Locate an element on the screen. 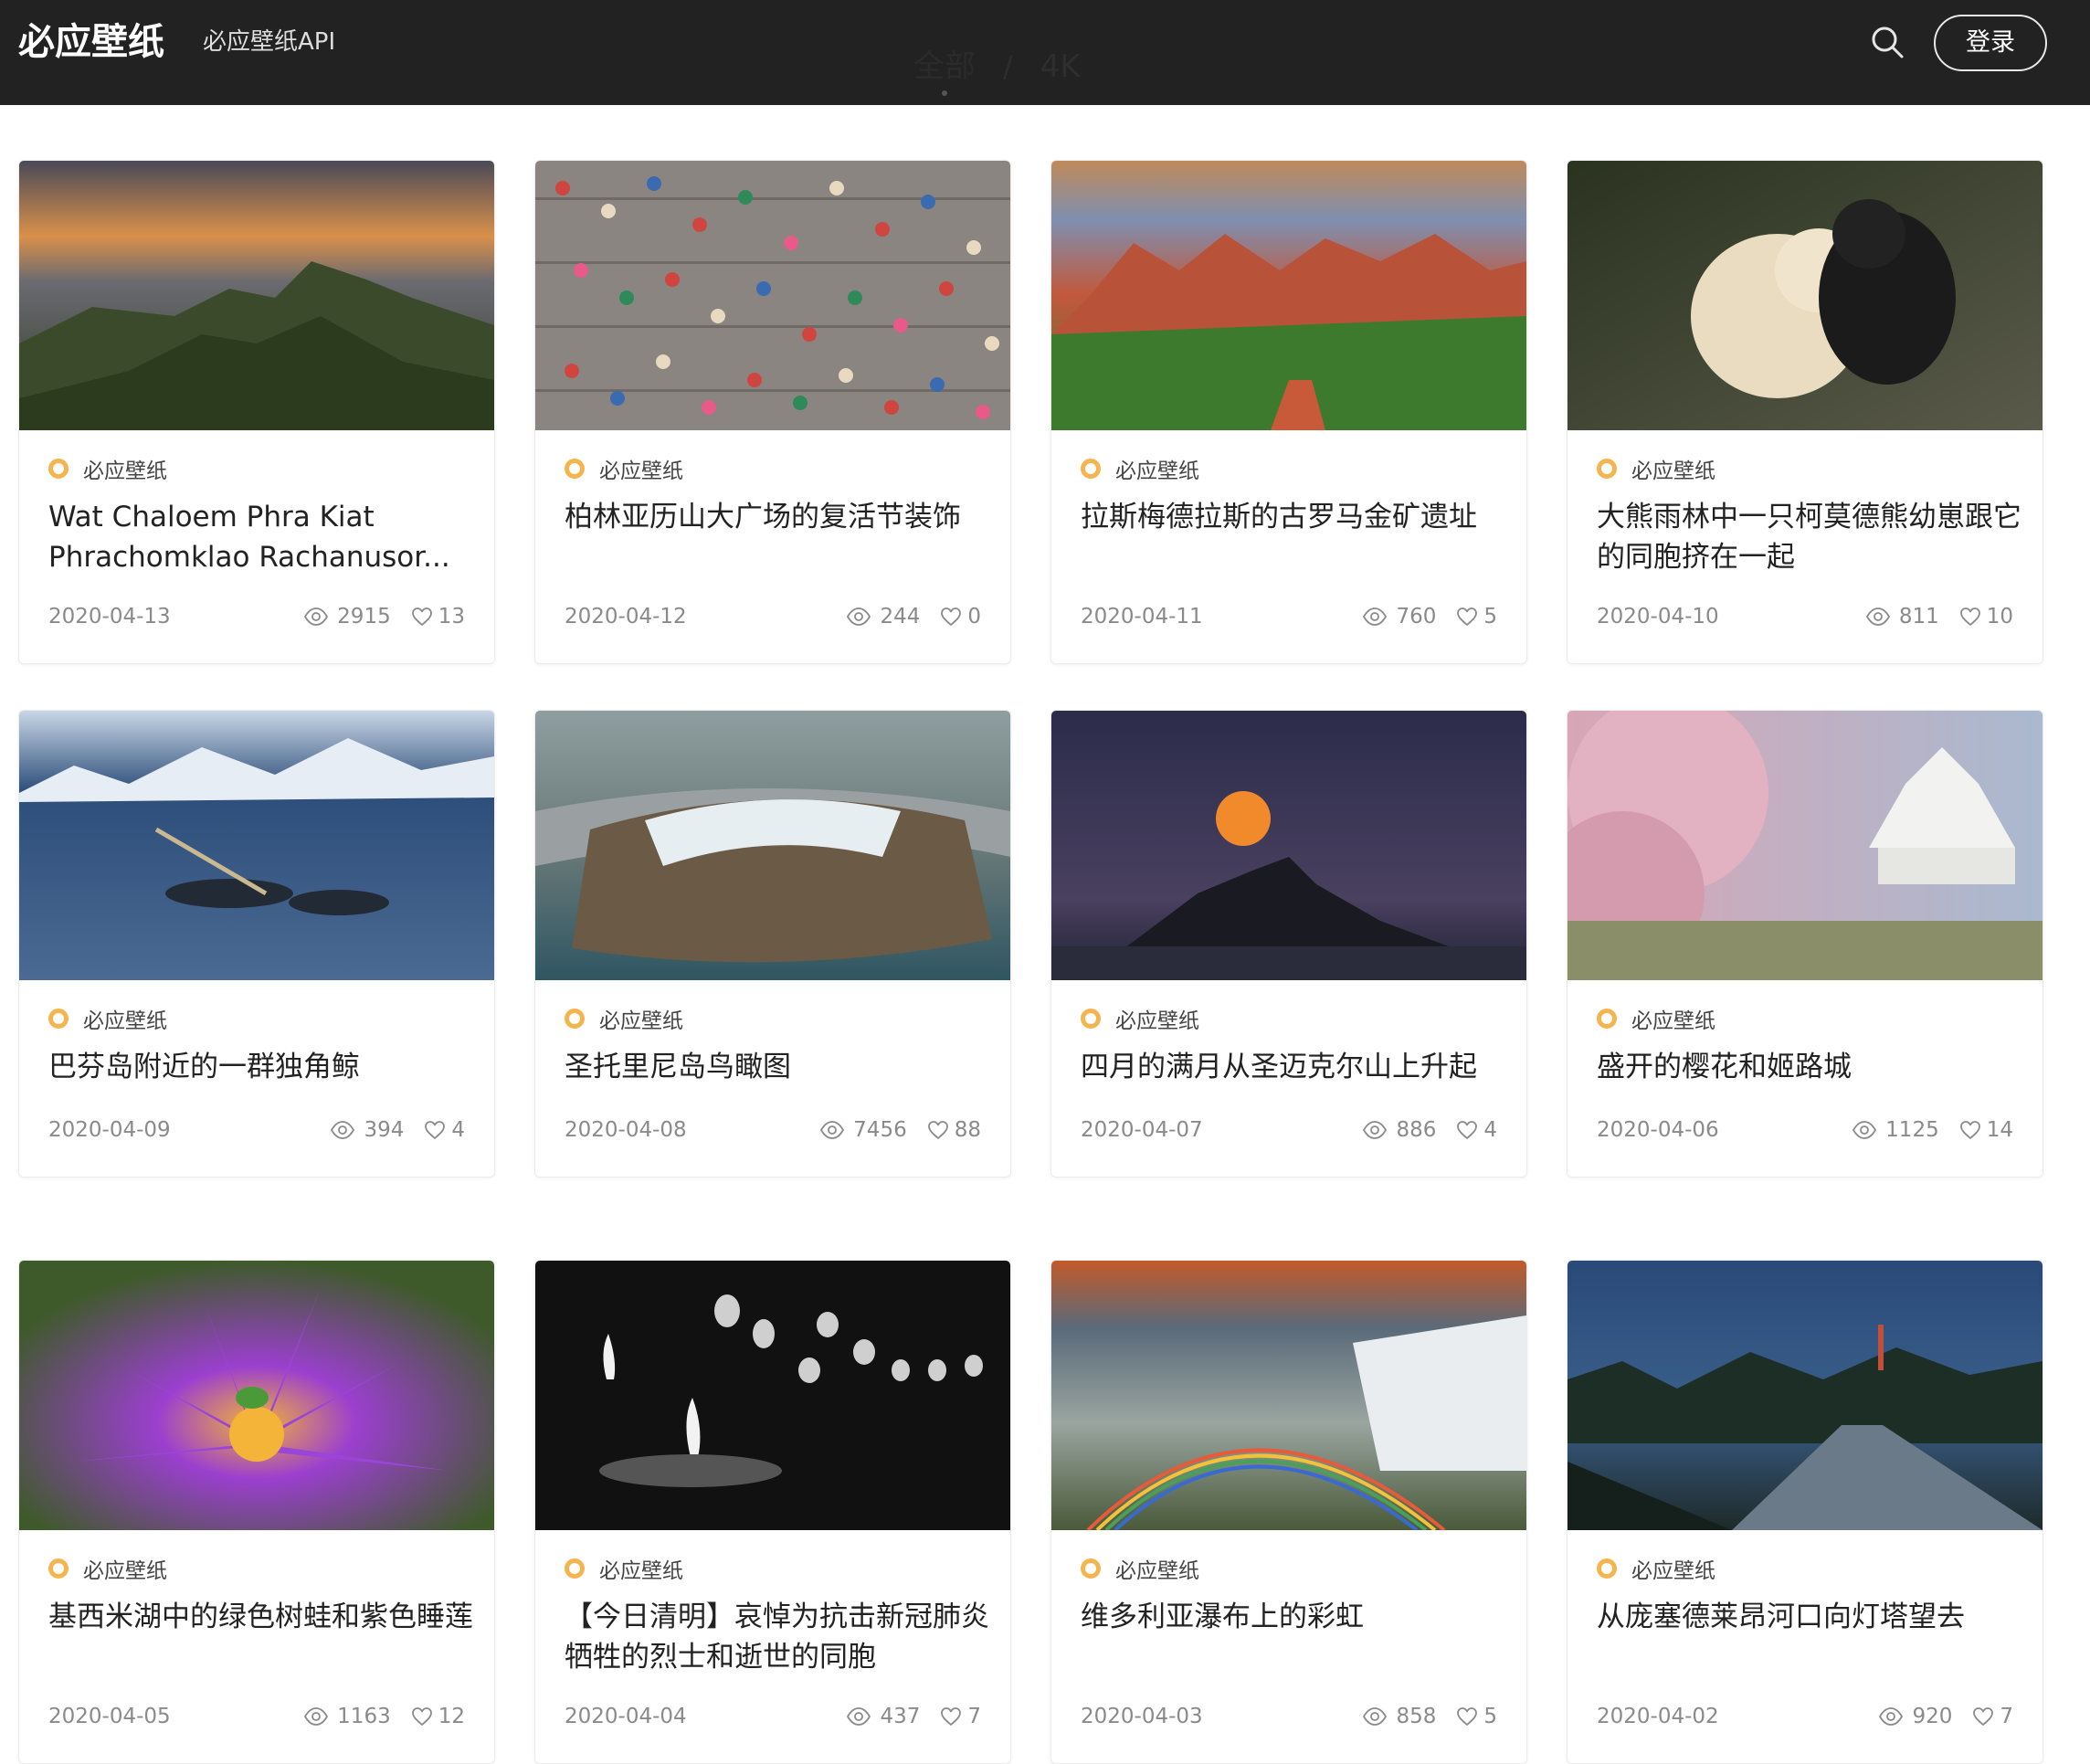 Image resolution: width=2090 pixels, height=1764 pixels. view-count: 811 is located at coordinates (1903, 616).